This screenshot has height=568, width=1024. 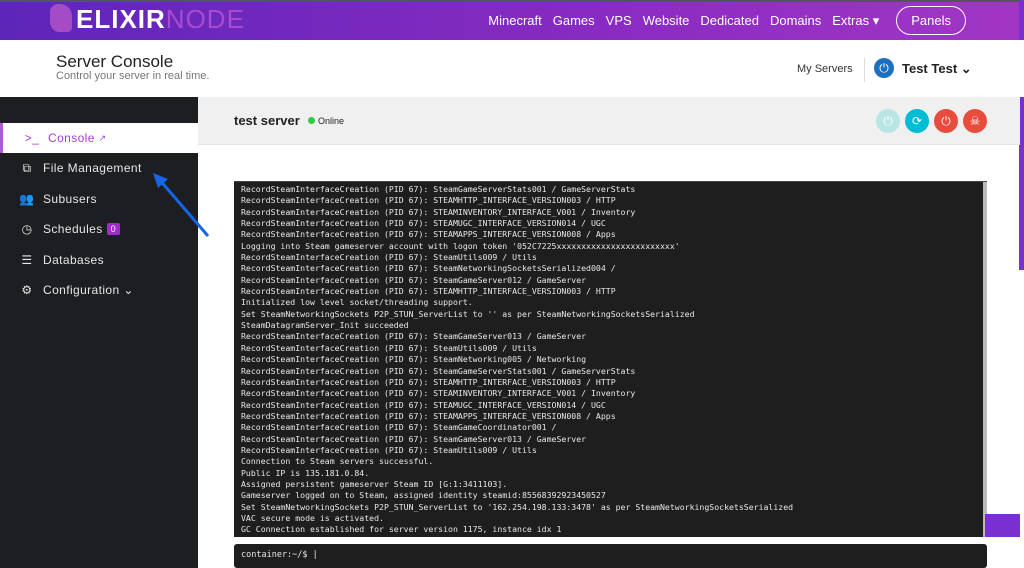 What do you see at coordinates (205, 19) in the screenshot?
I see `logo-text-light: NODE` at bounding box center [205, 19].